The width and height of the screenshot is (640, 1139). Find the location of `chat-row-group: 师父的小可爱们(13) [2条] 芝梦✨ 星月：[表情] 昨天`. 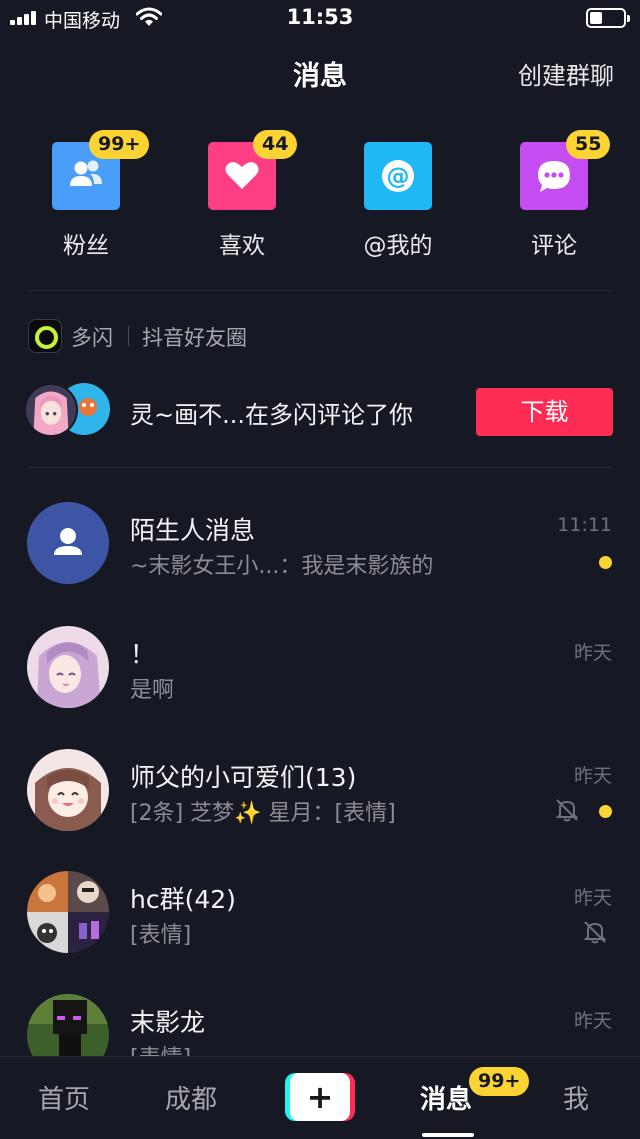

chat-row-group: 师父的小可爱们(13) [2条] 芝梦✨ 星月：[表情] 昨天 is located at coordinates (320, 809).